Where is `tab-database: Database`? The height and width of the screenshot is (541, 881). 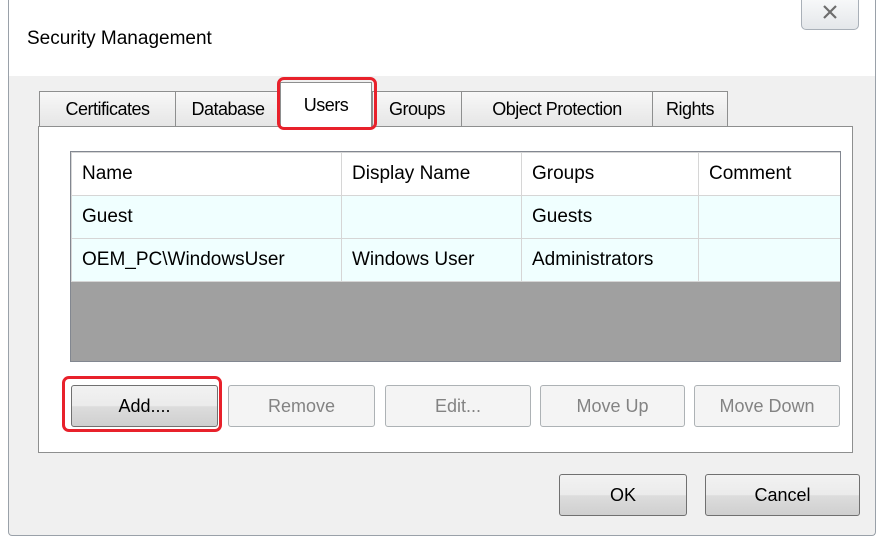 tab-database: Database is located at coordinates (228, 109).